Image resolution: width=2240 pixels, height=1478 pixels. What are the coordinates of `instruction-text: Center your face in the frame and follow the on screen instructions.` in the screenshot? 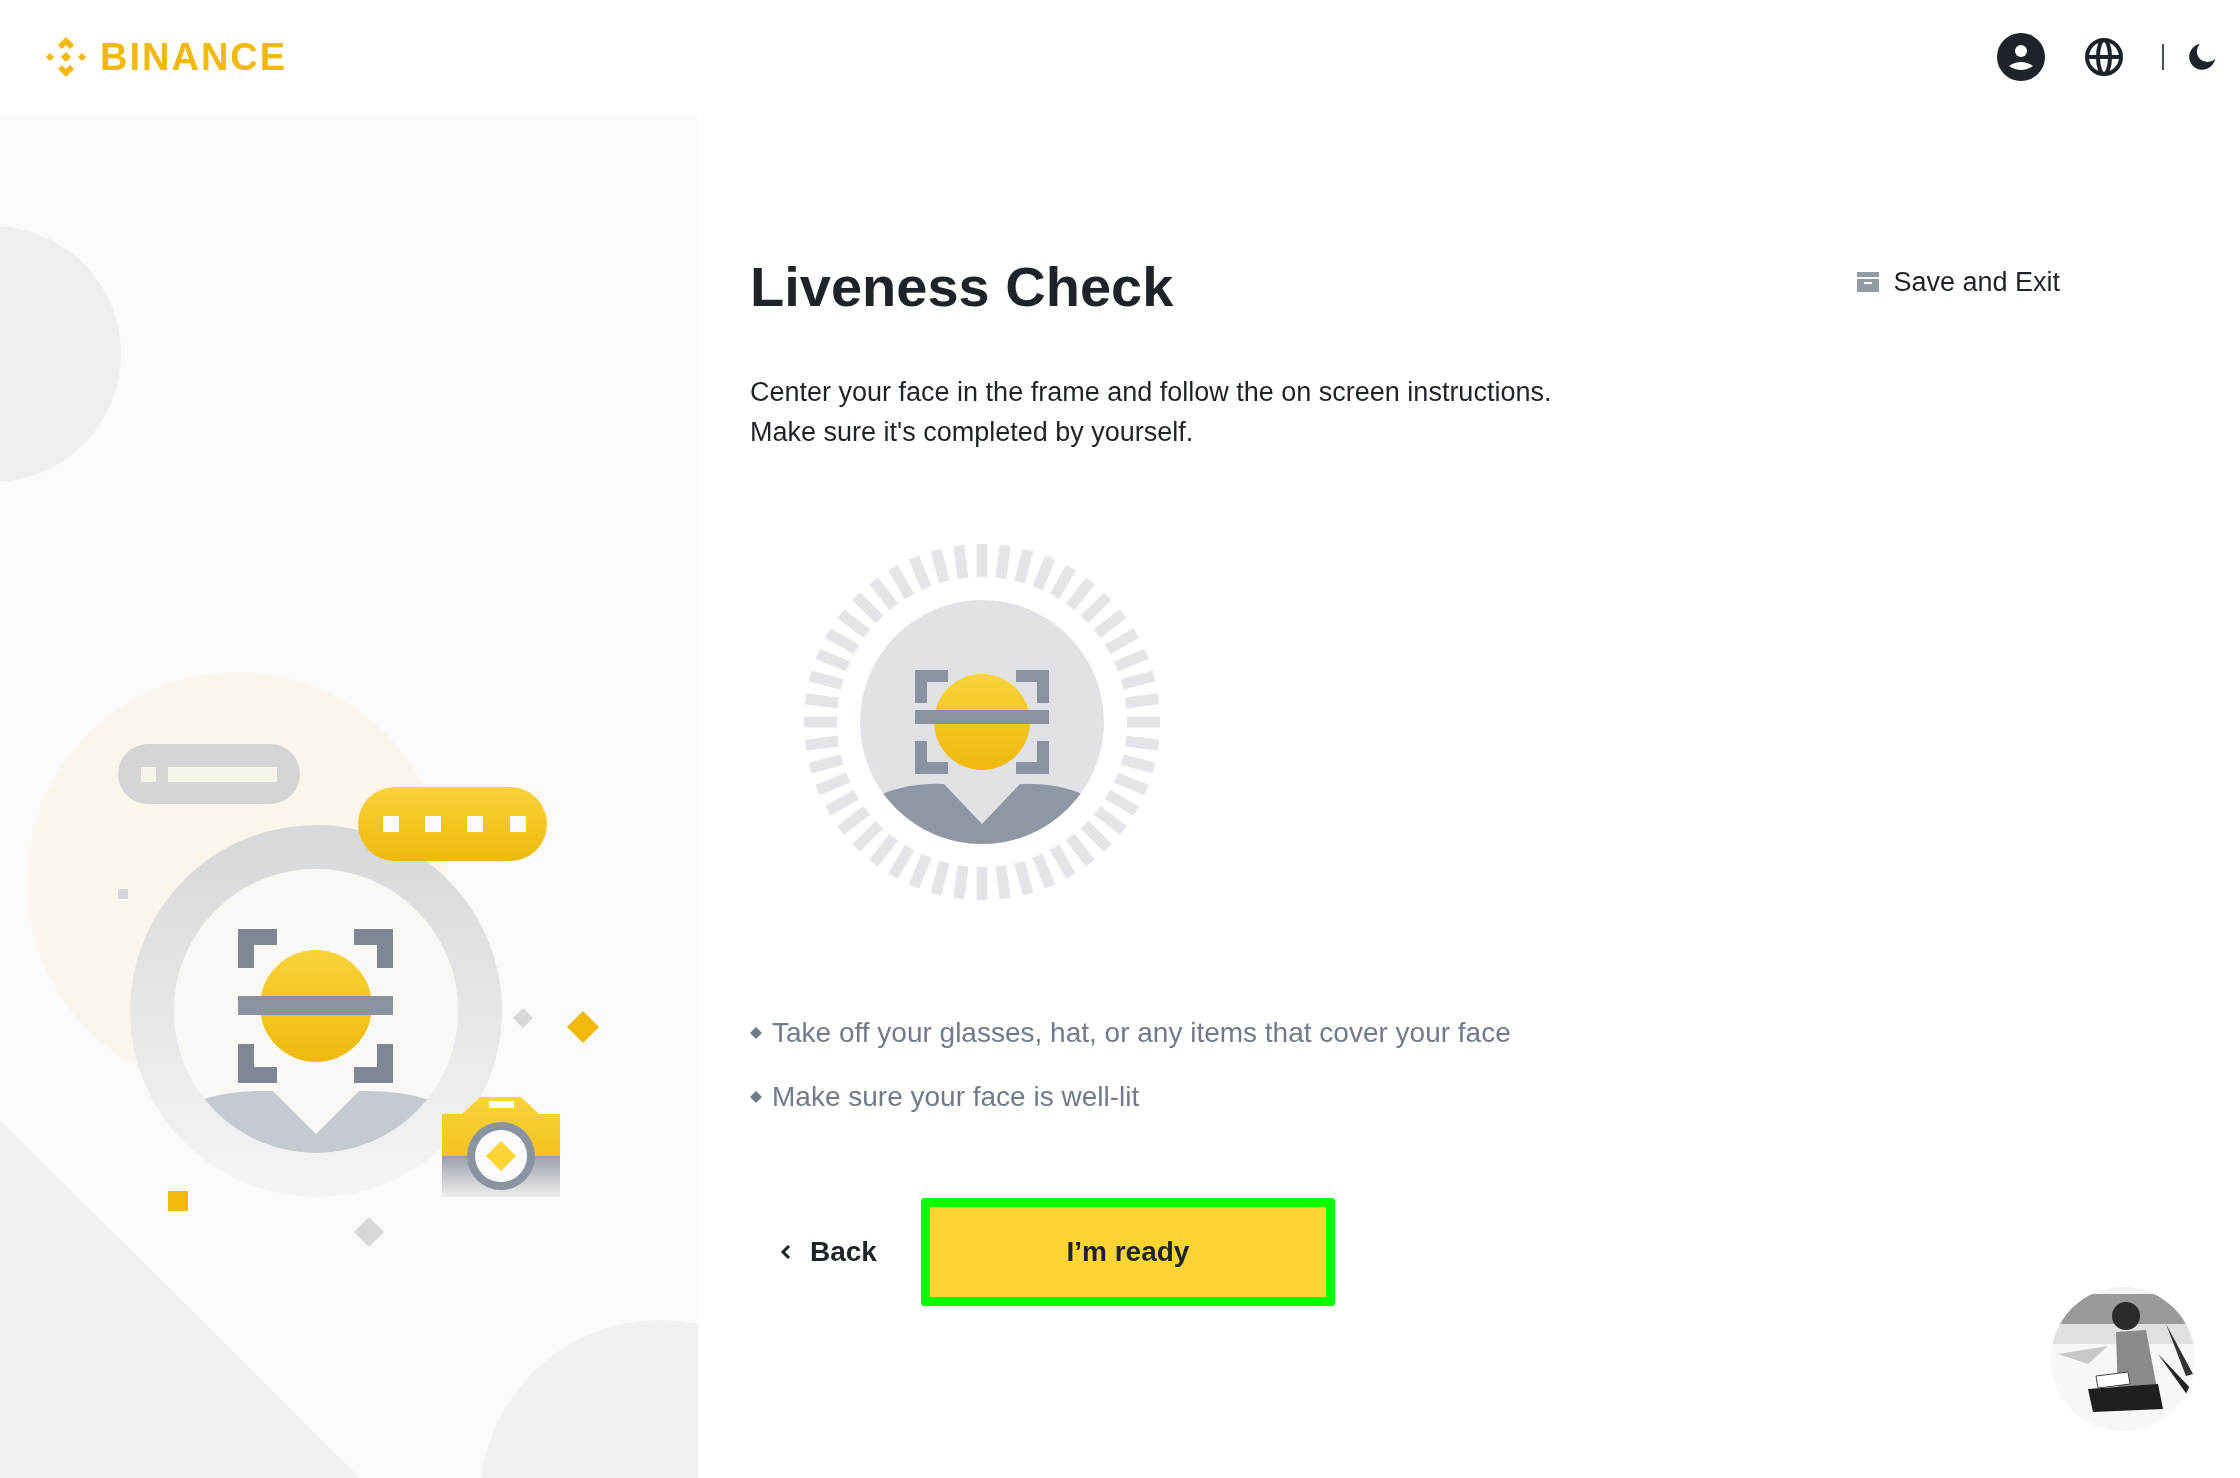 It's located at (1151, 392).